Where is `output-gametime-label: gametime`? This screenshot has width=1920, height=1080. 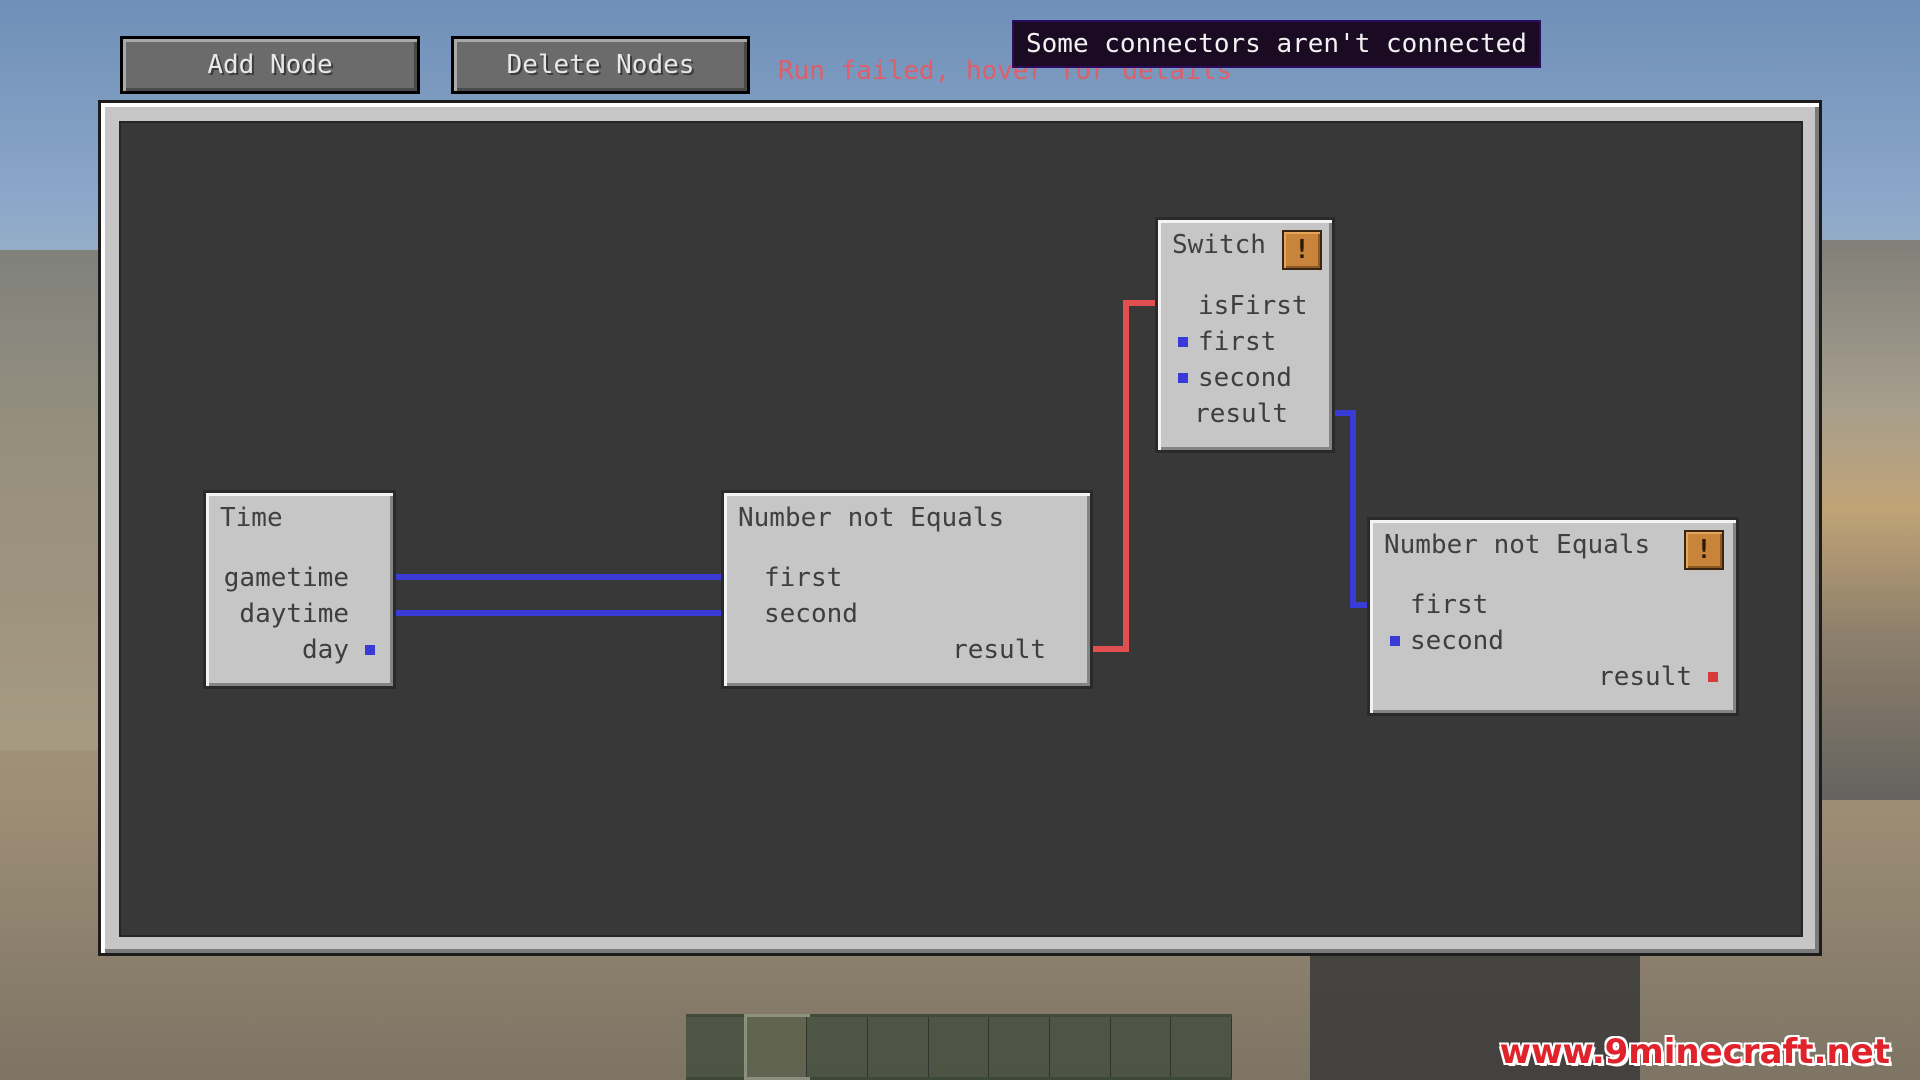
output-gametime-label: gametime is located at coordinates (286, 578).